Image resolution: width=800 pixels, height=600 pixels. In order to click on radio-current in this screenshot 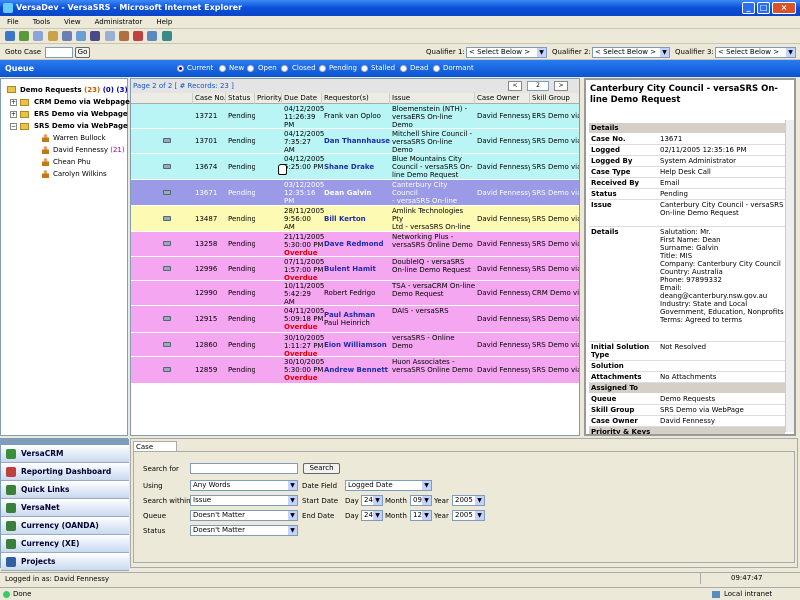, I will do `click(180, 68)`.